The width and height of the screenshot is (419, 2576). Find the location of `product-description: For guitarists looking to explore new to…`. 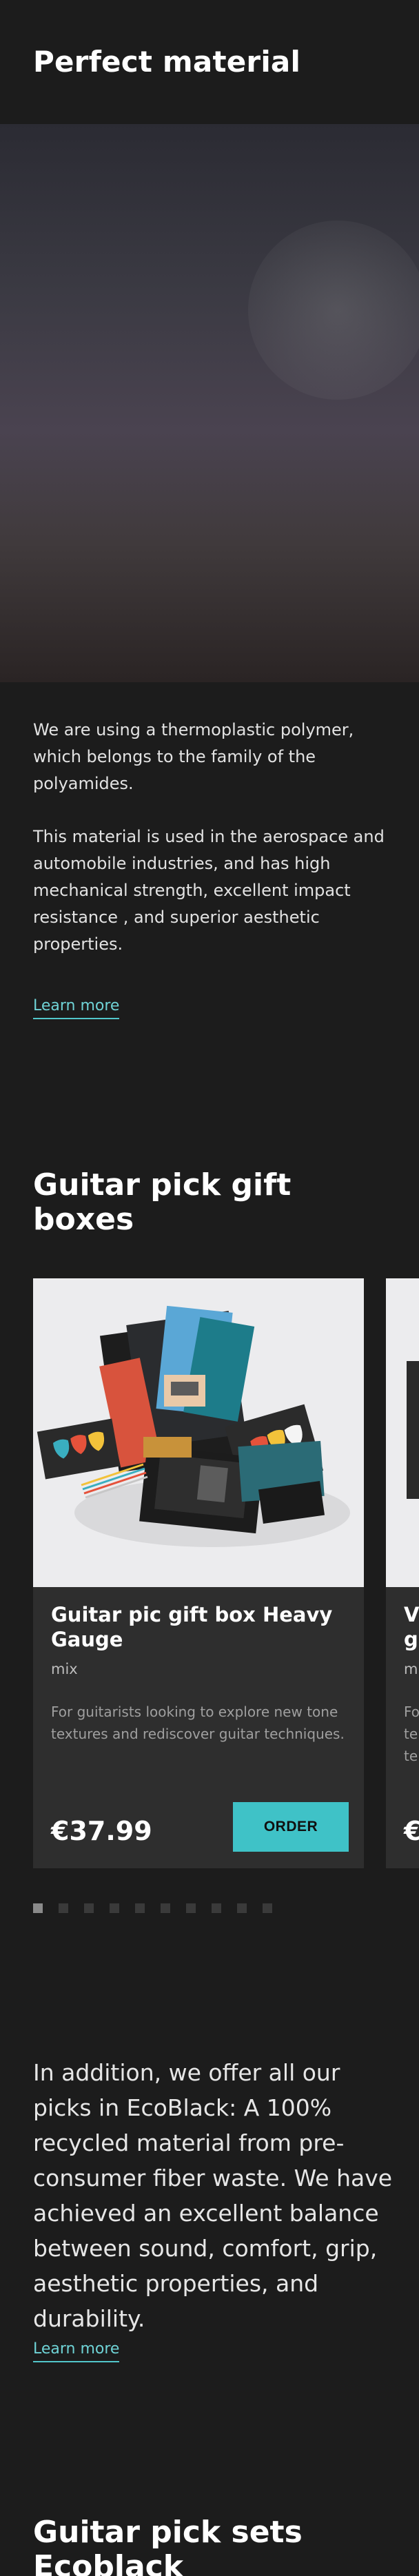

product-description: For guitarists looking to explore new to… is located at coordinates (198, 1723).